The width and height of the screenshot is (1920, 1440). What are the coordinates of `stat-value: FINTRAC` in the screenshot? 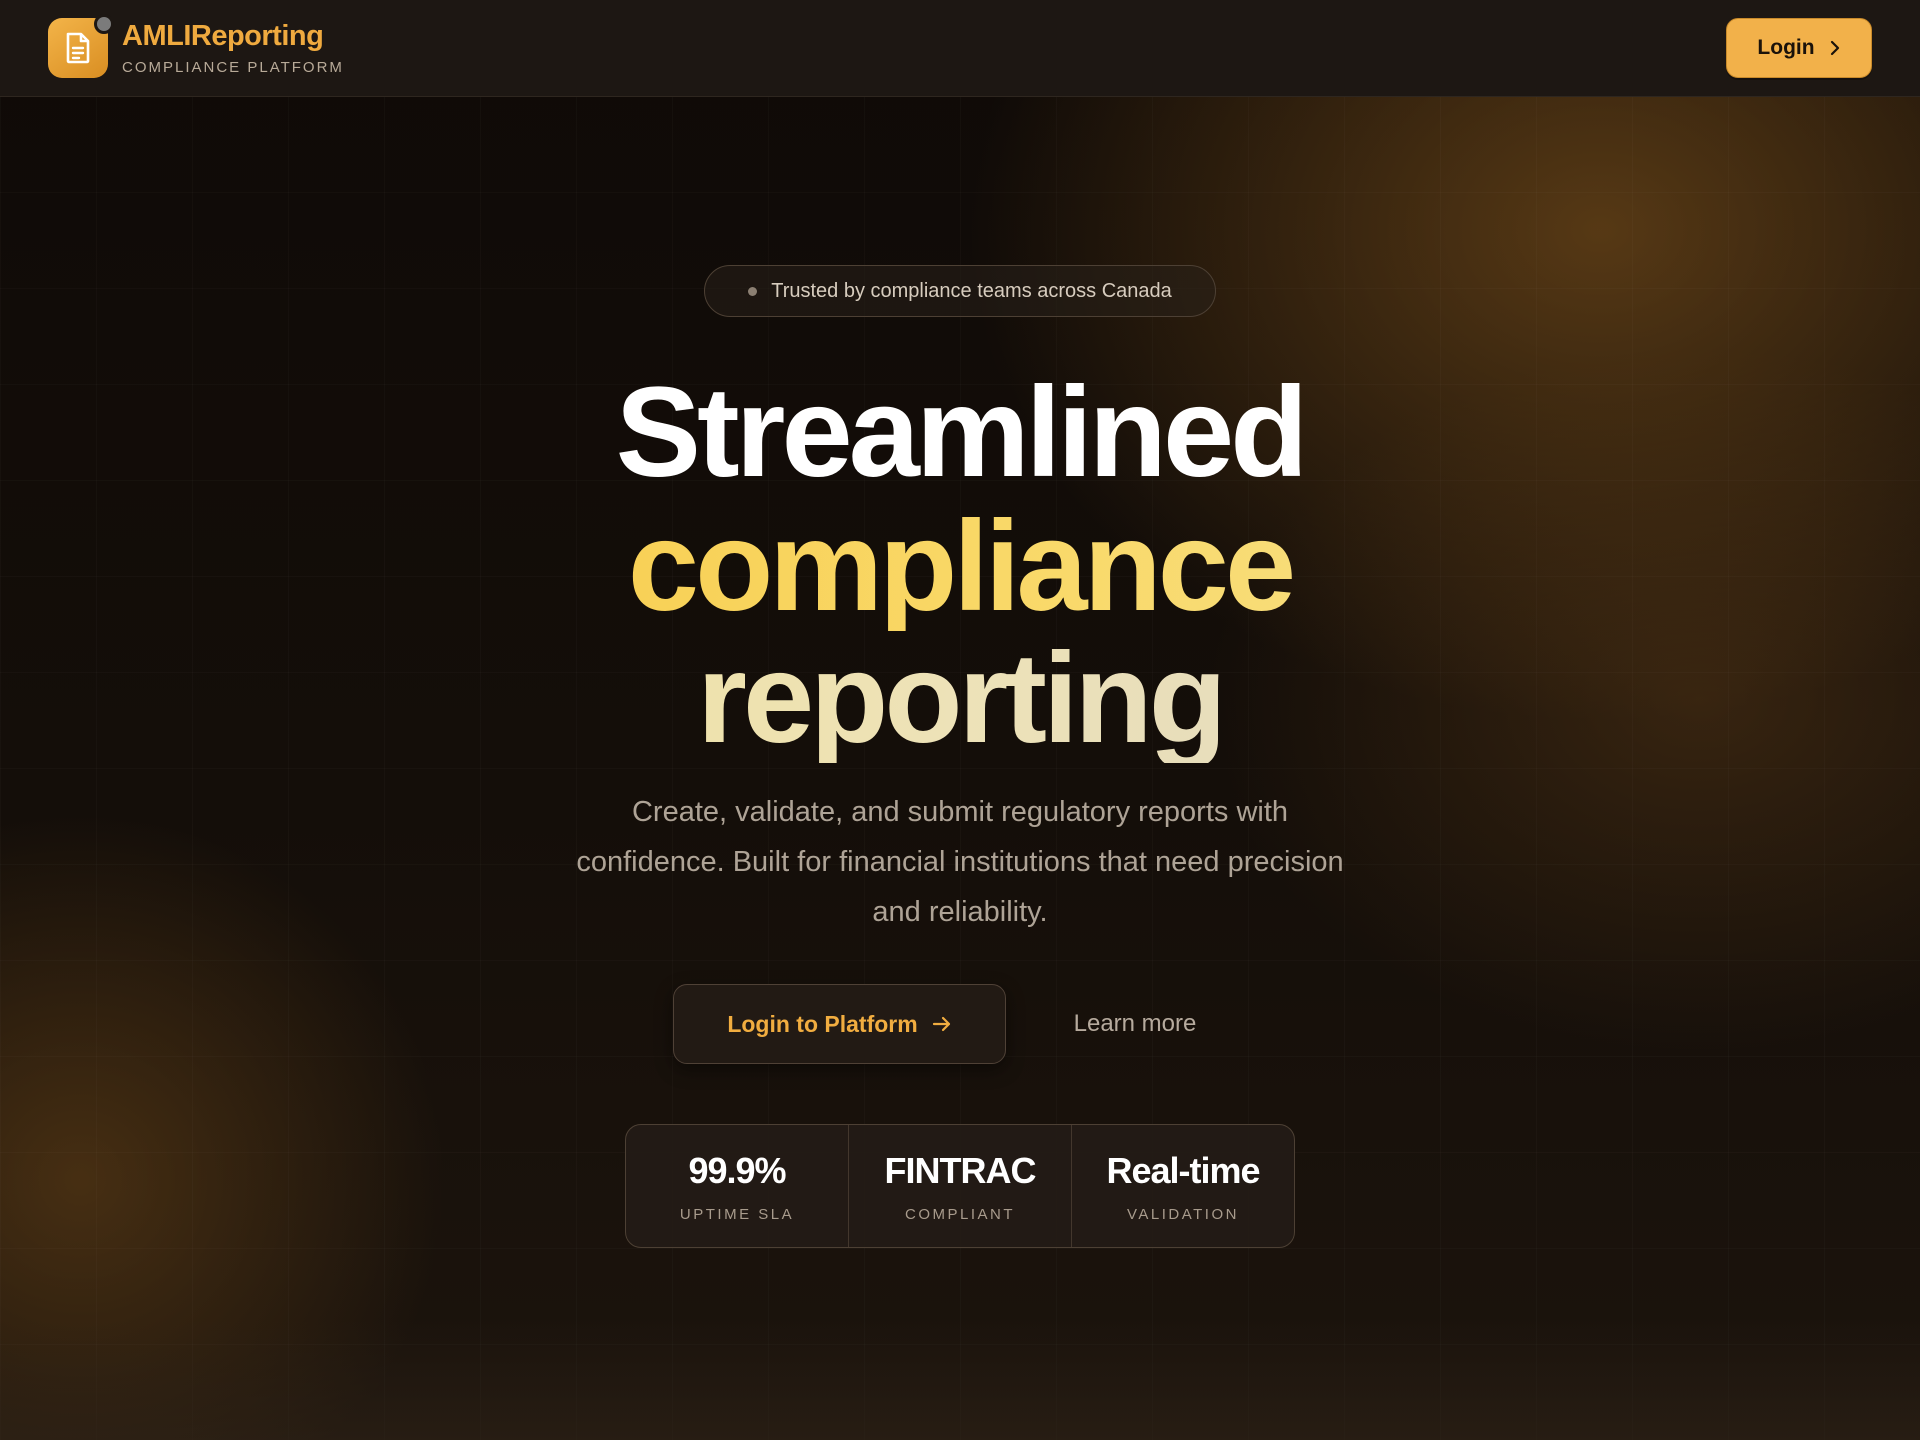 It's located at (960, 1170).